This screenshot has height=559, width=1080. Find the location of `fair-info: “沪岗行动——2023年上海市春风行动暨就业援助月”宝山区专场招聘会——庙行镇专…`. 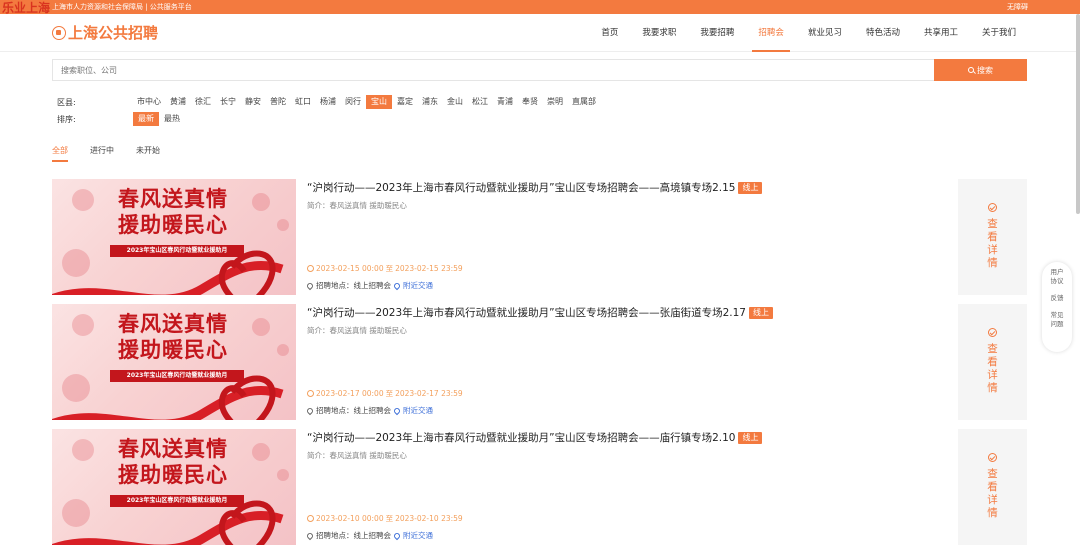

fair-info: “沪岗行动——2023年上海市春风行动暨就业援助月”宝山区专场招聘会——庙行镇专… is located at coordinates (626, 487).